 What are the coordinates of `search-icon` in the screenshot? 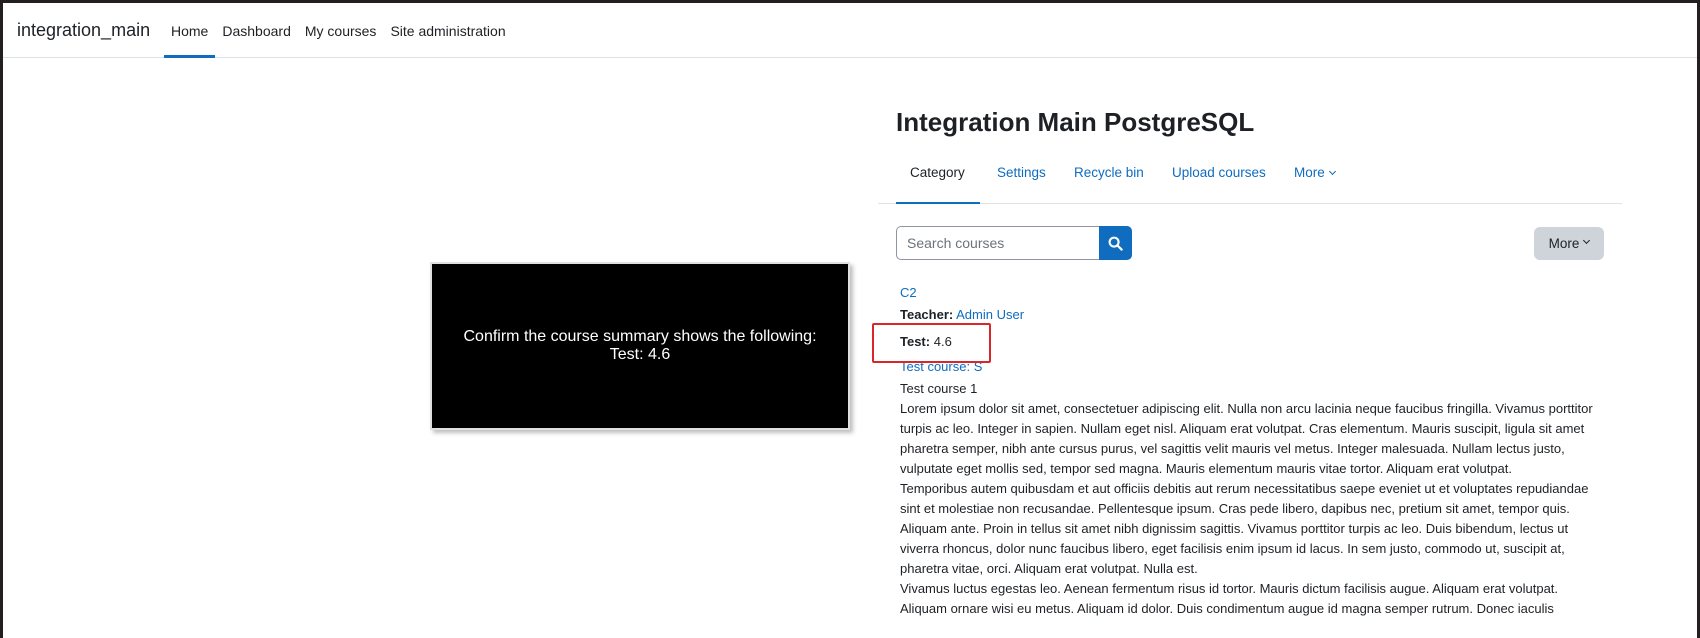 It's located at (1115, 243).